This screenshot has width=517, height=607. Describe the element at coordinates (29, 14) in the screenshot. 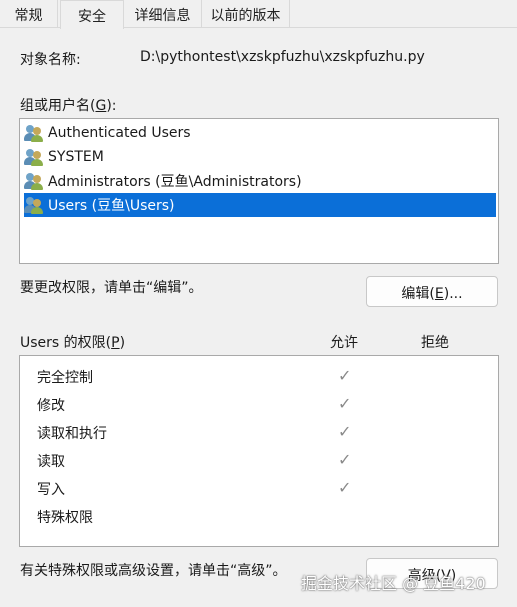

I see `tab-general: 常规` at that location.